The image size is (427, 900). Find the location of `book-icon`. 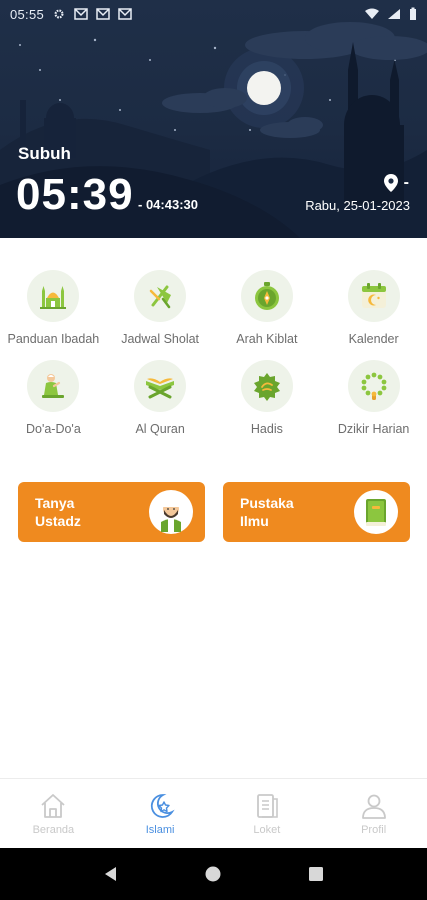

book-icon is located at coordinates (376, 512).